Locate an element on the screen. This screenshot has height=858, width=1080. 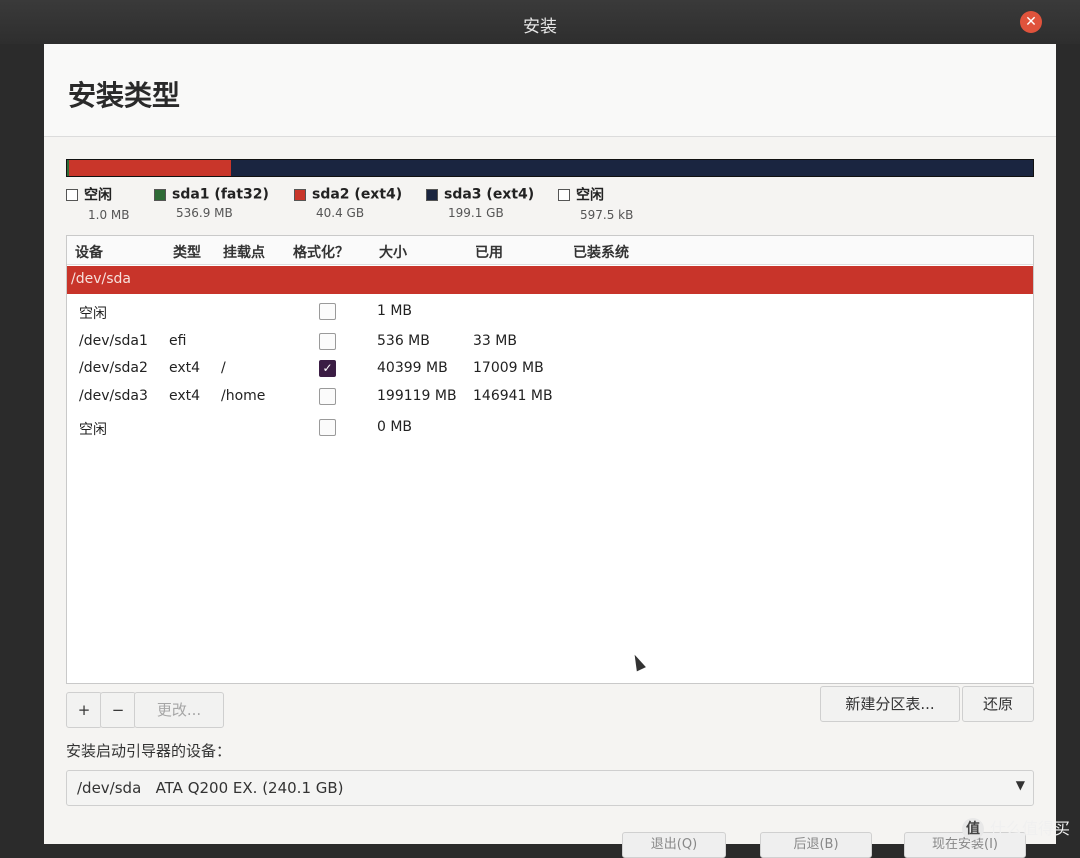
bootloader-label: 安装启动引导器的设备： is located at coordinates (149, 751).